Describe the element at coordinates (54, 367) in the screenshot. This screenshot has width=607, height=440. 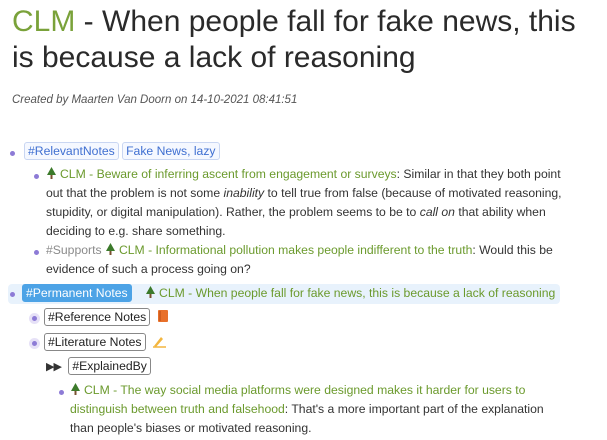
I see `fast-forward-icon: ▶▶` at that location.